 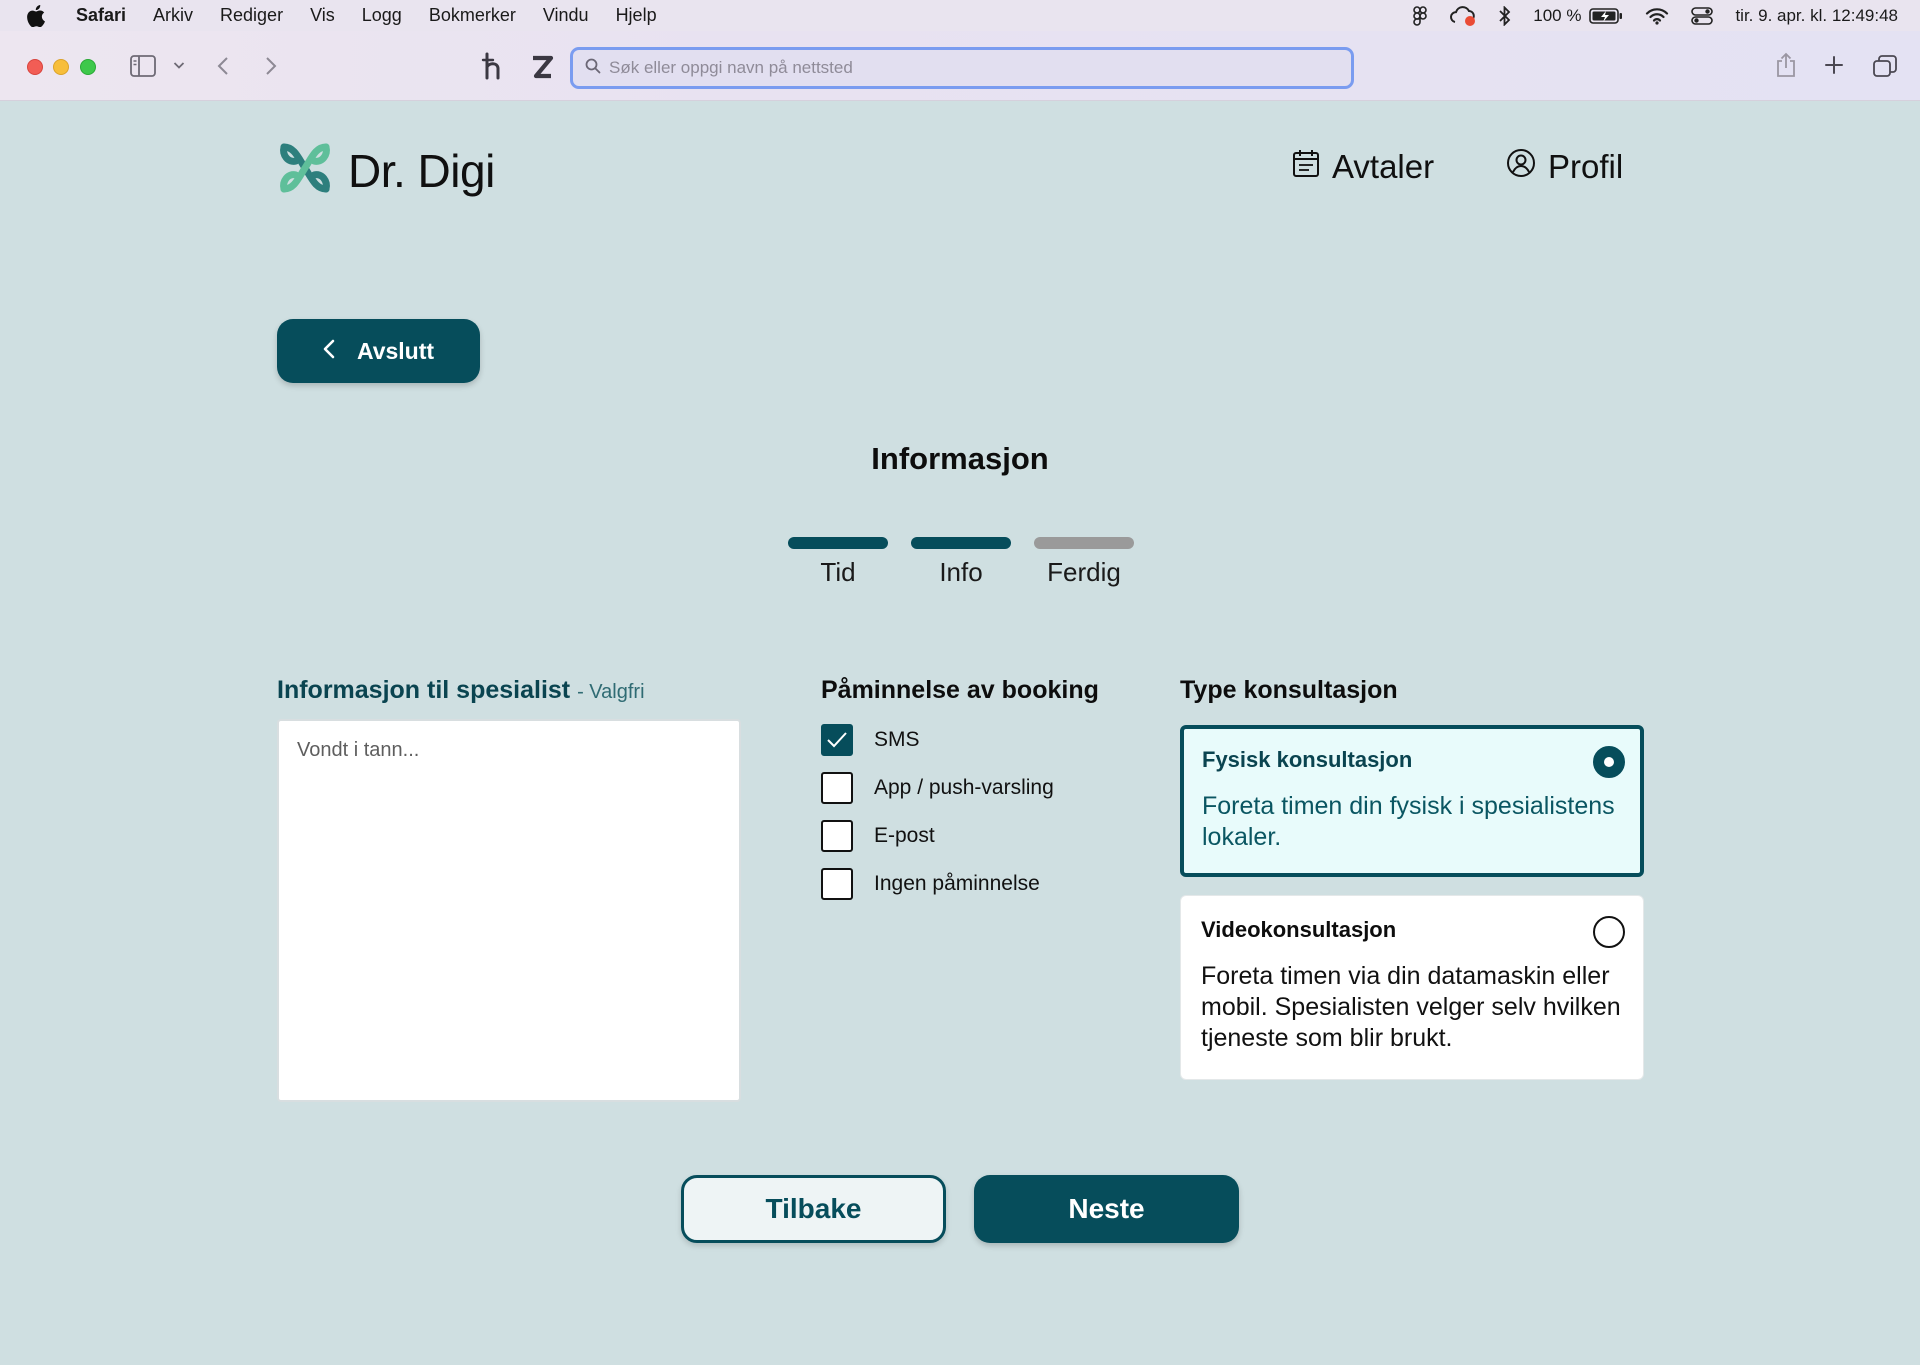 What do you see at coordinates (937, 836) in the screenshot?
I see `reminder-option-email: E-post` at bounding box center [937, 836].